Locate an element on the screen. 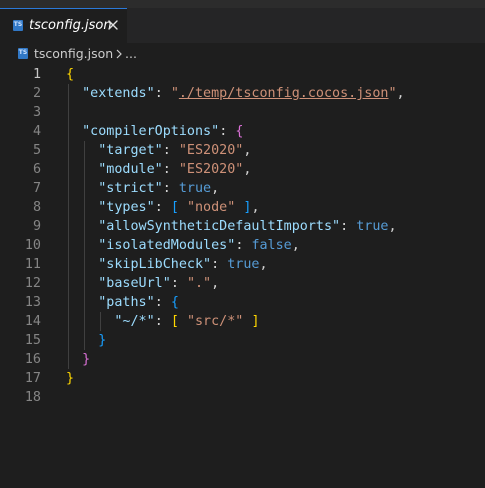  tab-bar: TS tsconfig.json is located at coordinates (242, 25).